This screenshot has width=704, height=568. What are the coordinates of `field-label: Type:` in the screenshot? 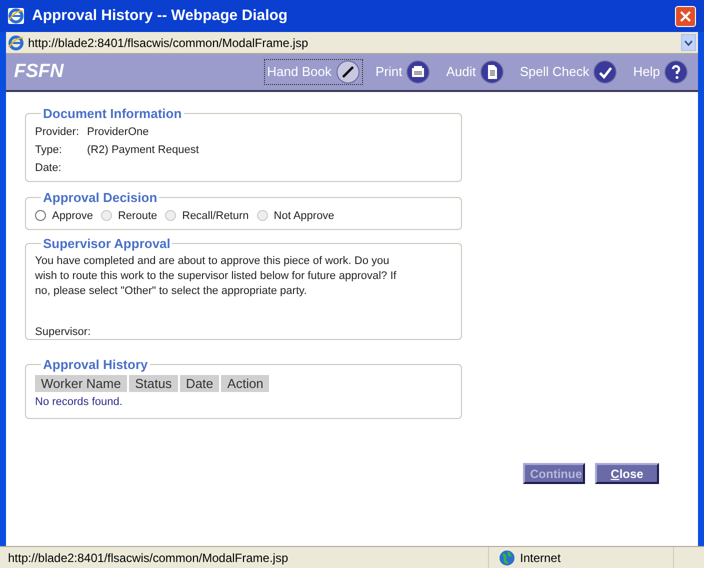 It's located at (49, 150).